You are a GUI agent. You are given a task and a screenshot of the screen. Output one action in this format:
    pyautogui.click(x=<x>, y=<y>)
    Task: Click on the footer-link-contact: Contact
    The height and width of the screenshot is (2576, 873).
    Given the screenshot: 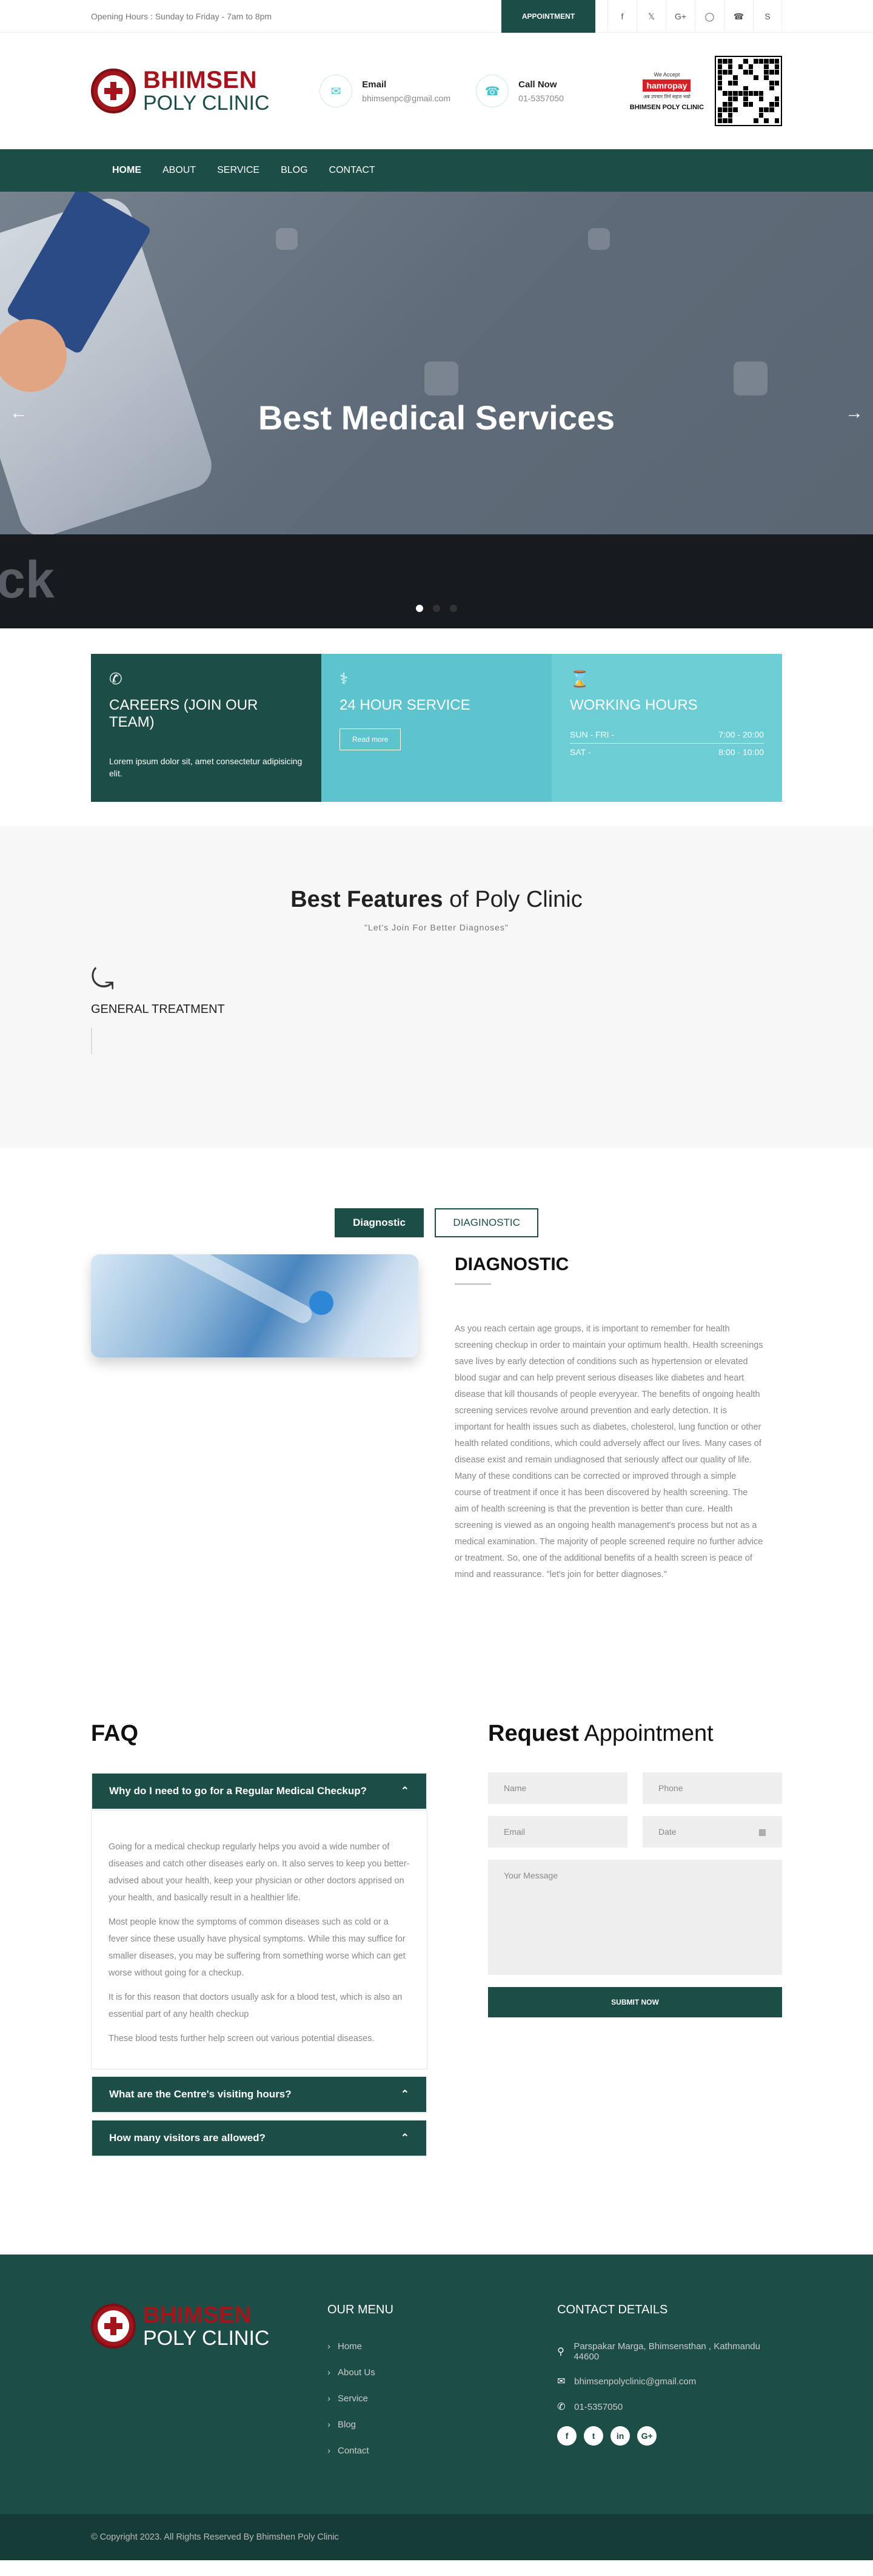 What is the action you would take?
    pyautogui.click(x=442, y=2451)
    